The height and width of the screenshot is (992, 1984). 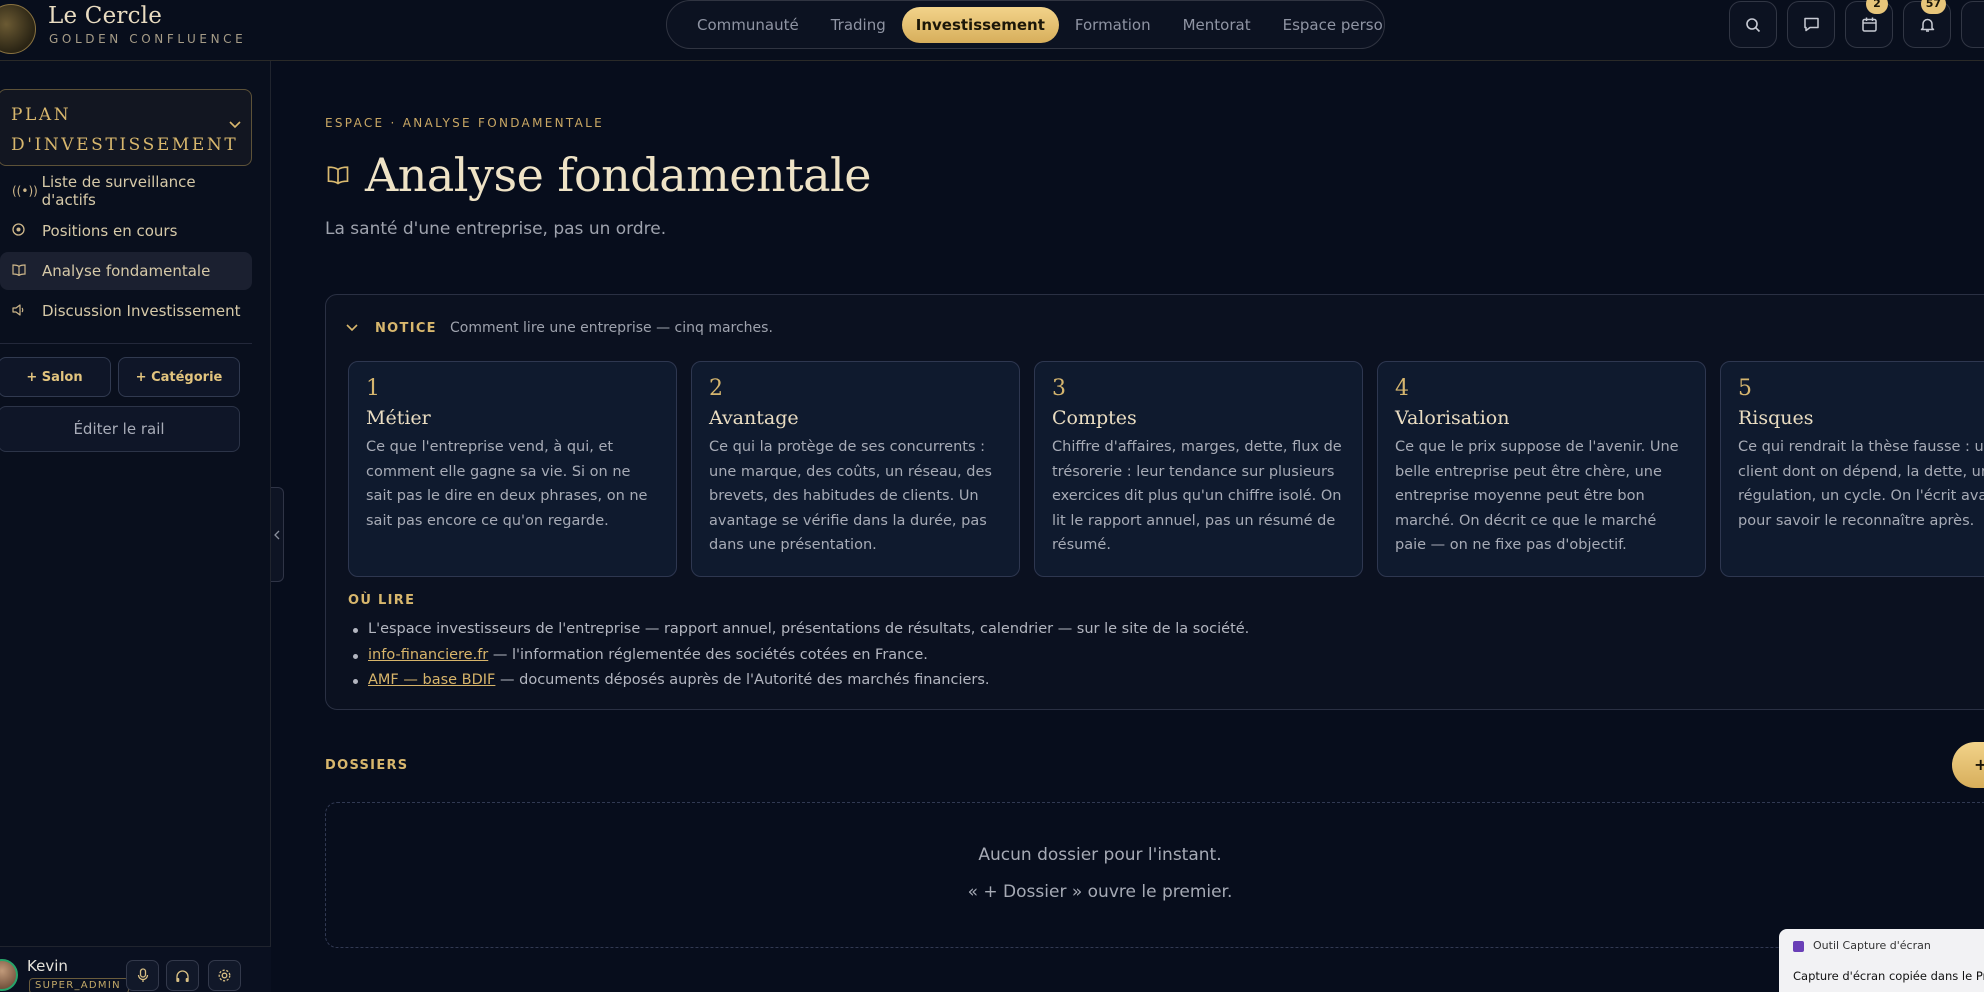 What do you see at coordinates (980, 24) in the screenshot?
I see `nav-item-investissement: Investissement` at bounding box center [980, 24].